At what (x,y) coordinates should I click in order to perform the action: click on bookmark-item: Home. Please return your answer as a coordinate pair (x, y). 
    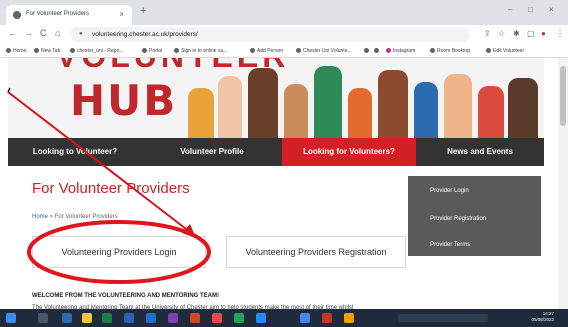
    Looking at the image, I should click on (16, 51).